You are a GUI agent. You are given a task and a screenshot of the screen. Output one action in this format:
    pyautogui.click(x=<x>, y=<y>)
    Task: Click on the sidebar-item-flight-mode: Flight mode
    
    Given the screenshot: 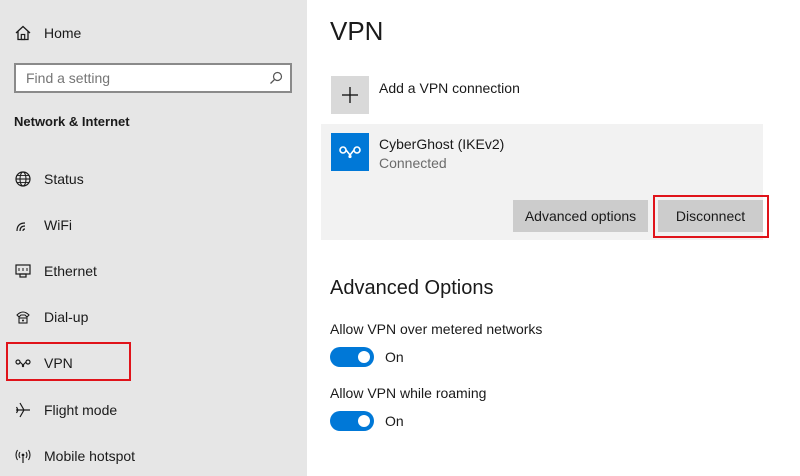 What is the action you would take?
    pyautogui.click(x=65, y=410)
    